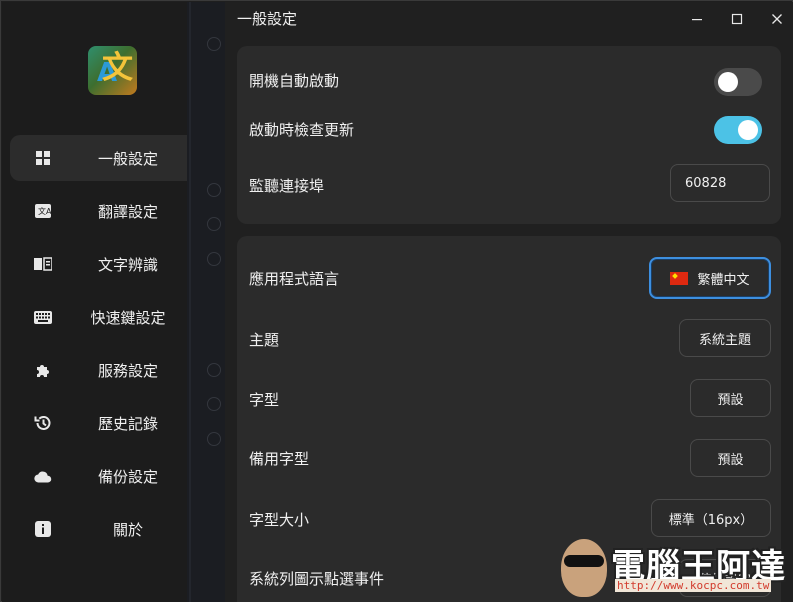 The image size is (793, 602). I want to click on china-flag-icon, so click(679, 278).